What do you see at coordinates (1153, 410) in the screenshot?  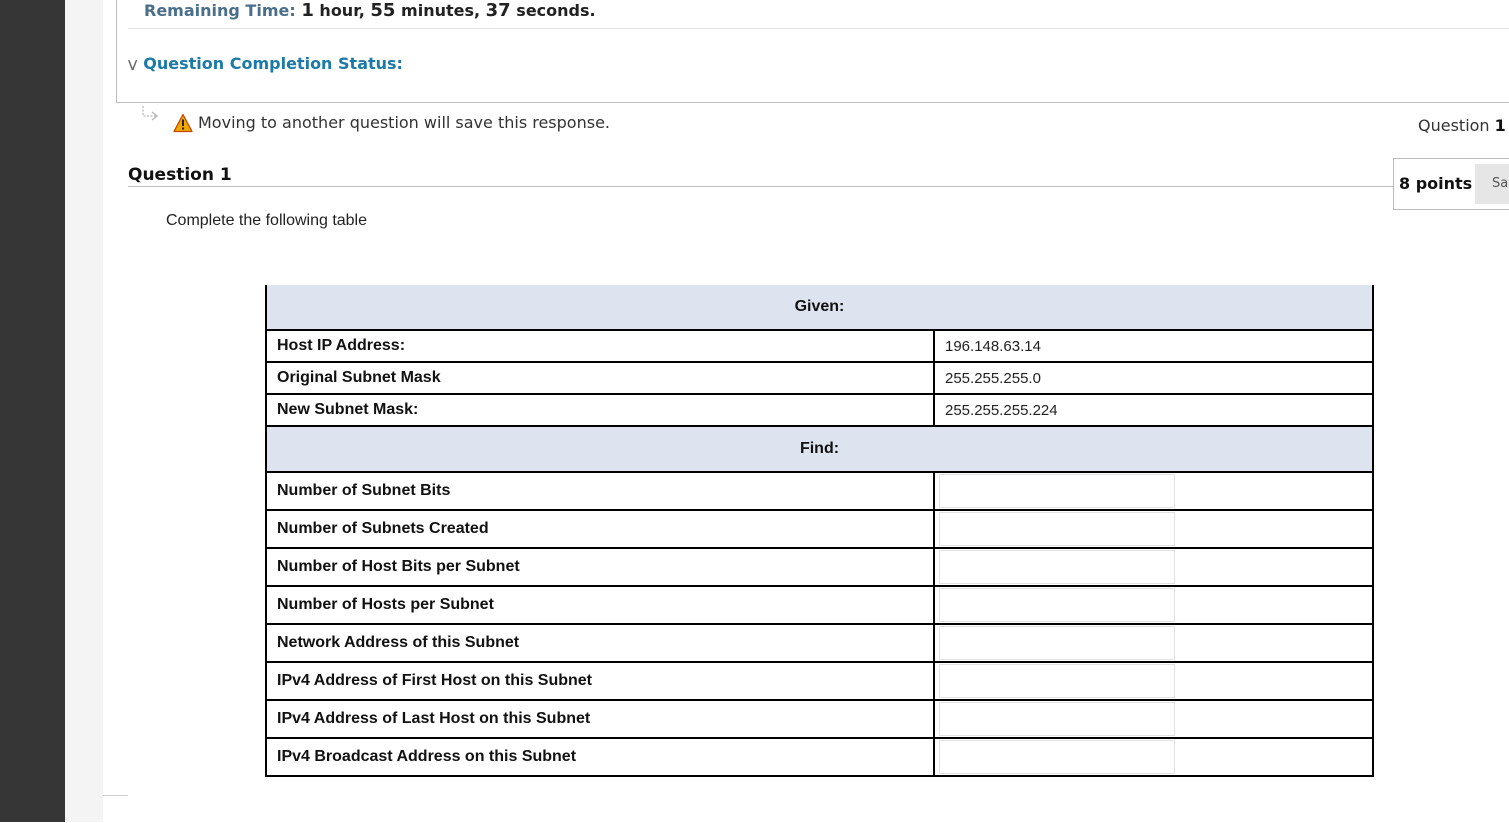 I see `given-value: 255.255.255.224` at bounding box center [1153, 410].